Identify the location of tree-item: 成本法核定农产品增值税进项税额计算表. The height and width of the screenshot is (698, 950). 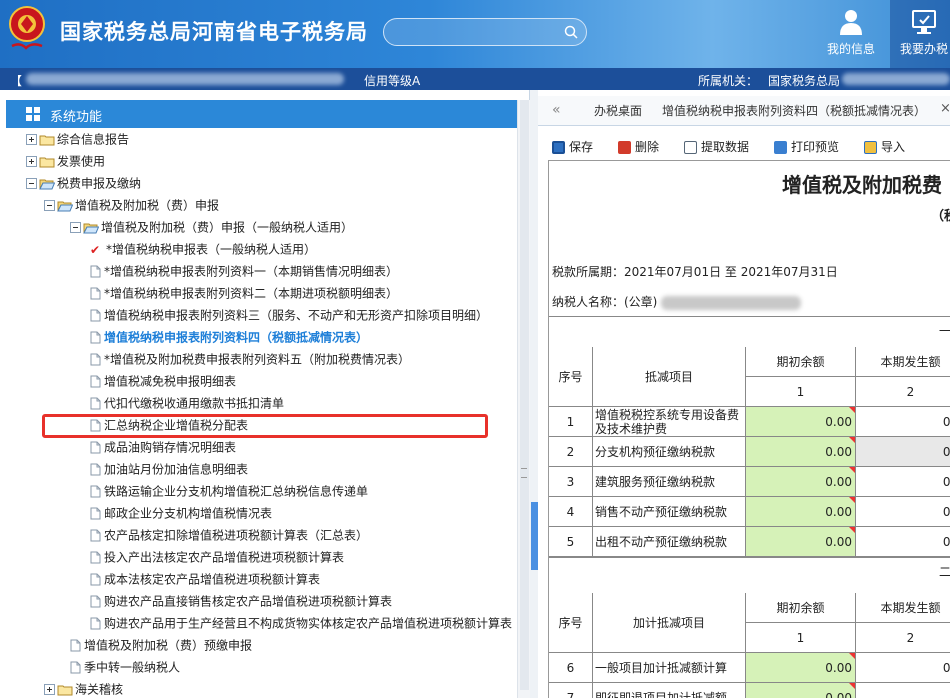
(205, 579).